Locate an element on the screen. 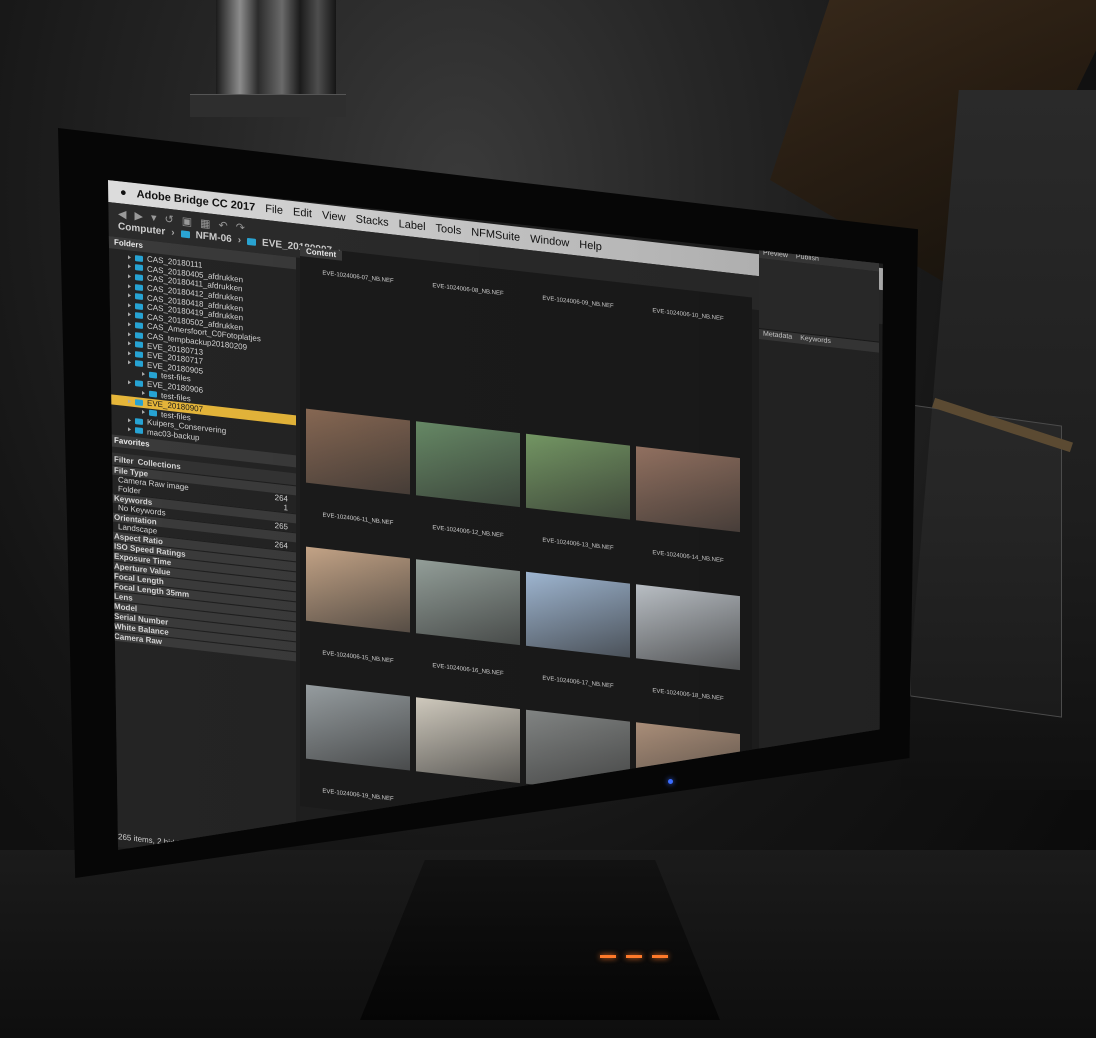 The height and width of the screenshot is (1038, 1096). menu-nfmsuite: NFMSuite is located at coordinates (495, 235).